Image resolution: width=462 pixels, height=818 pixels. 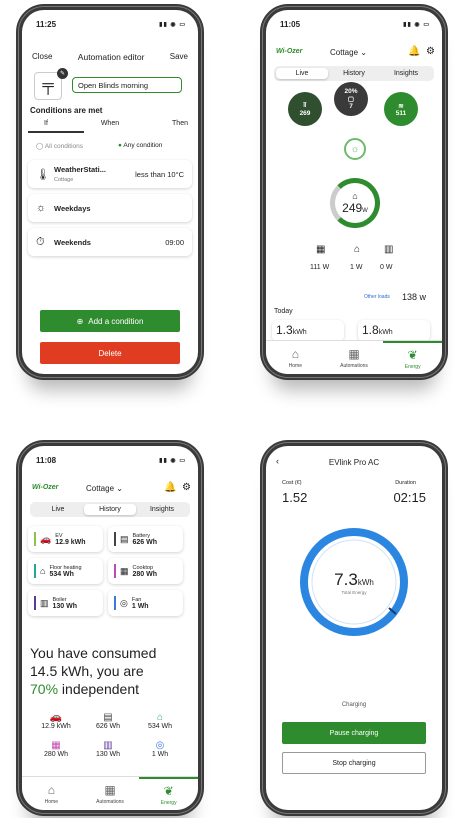 I want to click on status-time: 11:25, so click(x=46, y=24).